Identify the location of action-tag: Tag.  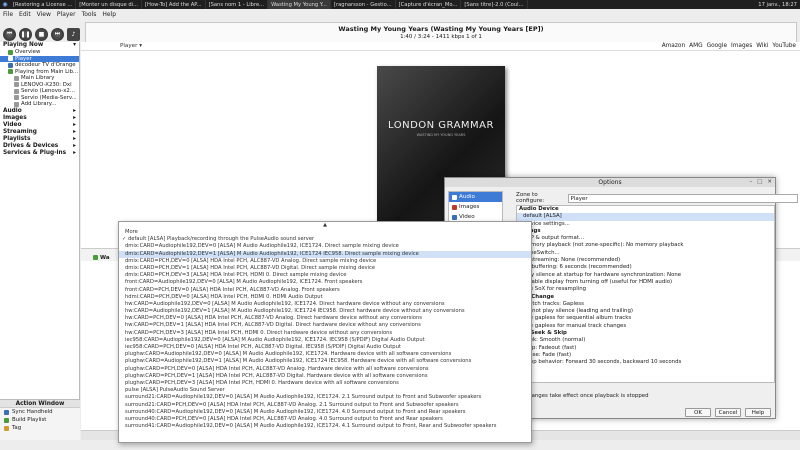
(40, 428).